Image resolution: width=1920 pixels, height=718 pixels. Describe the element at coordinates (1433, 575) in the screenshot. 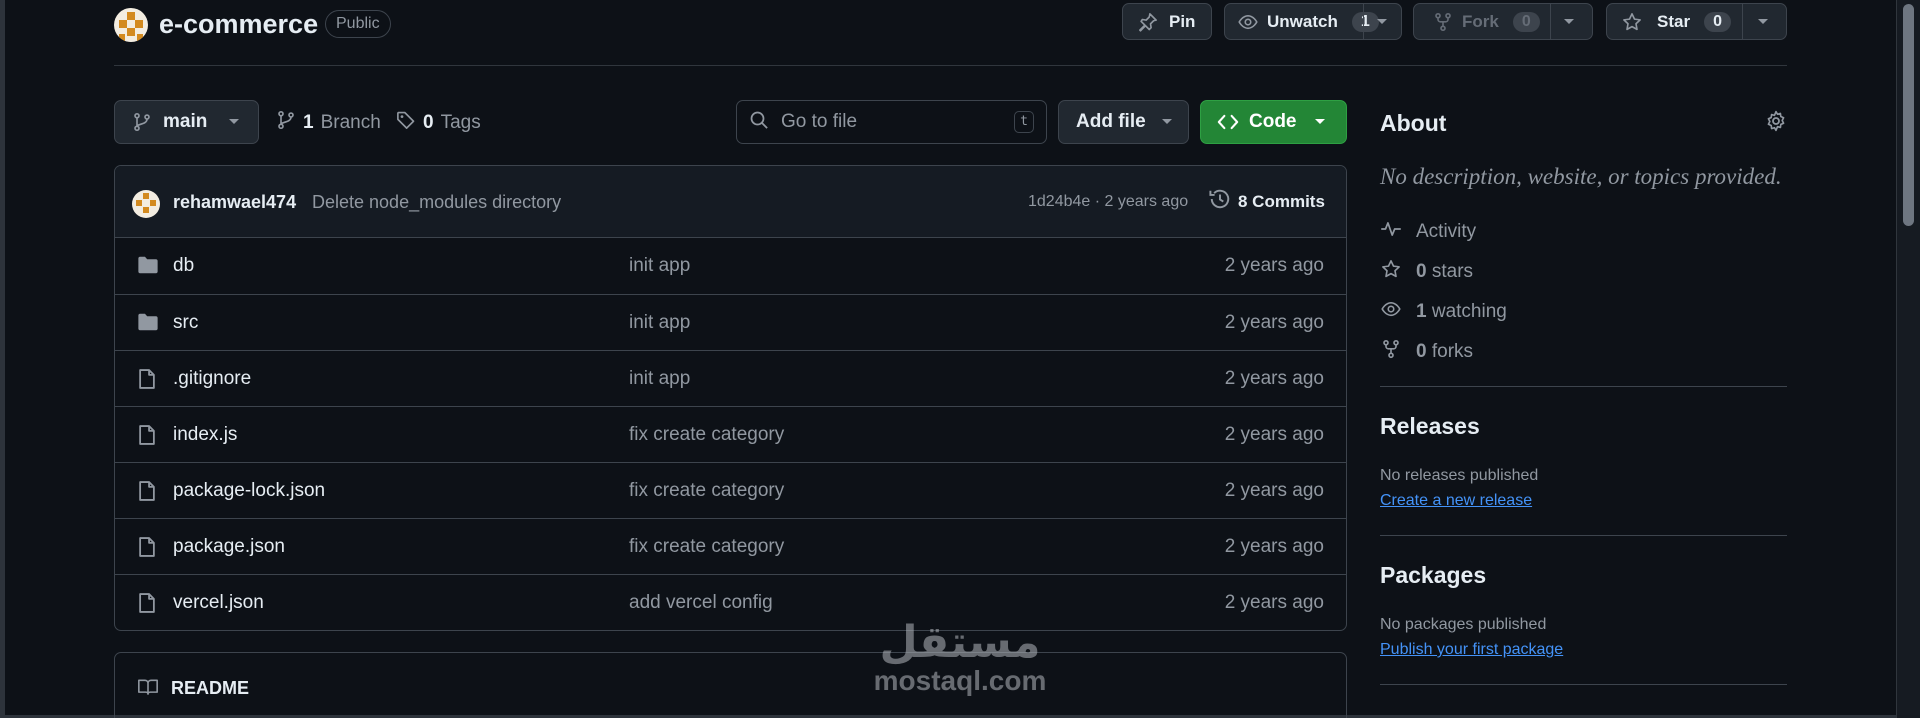

I see `packages-title: Packages` at that location.